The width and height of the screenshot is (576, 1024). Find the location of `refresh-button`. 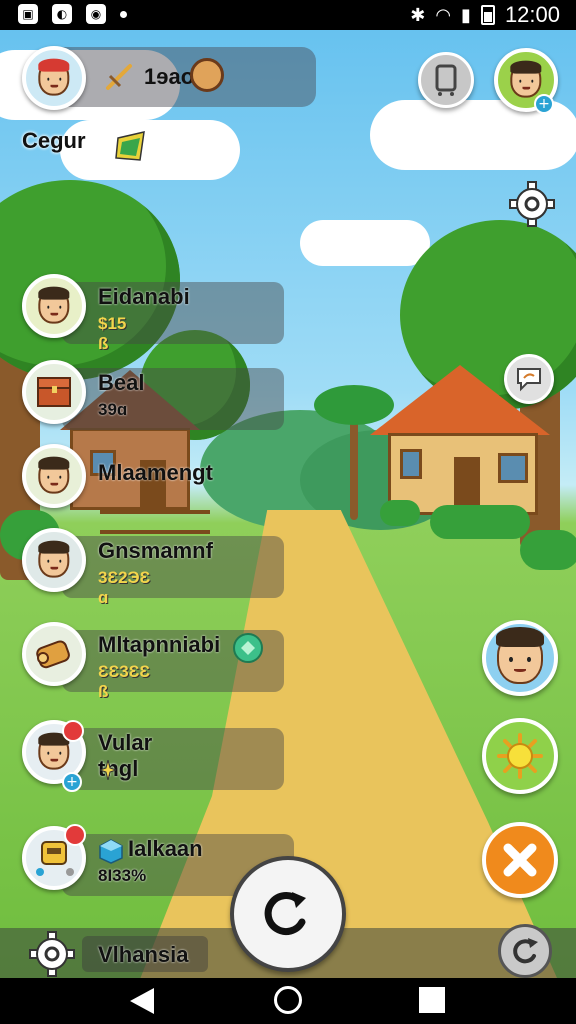

refresh-button is located at coordinates (288, 914).